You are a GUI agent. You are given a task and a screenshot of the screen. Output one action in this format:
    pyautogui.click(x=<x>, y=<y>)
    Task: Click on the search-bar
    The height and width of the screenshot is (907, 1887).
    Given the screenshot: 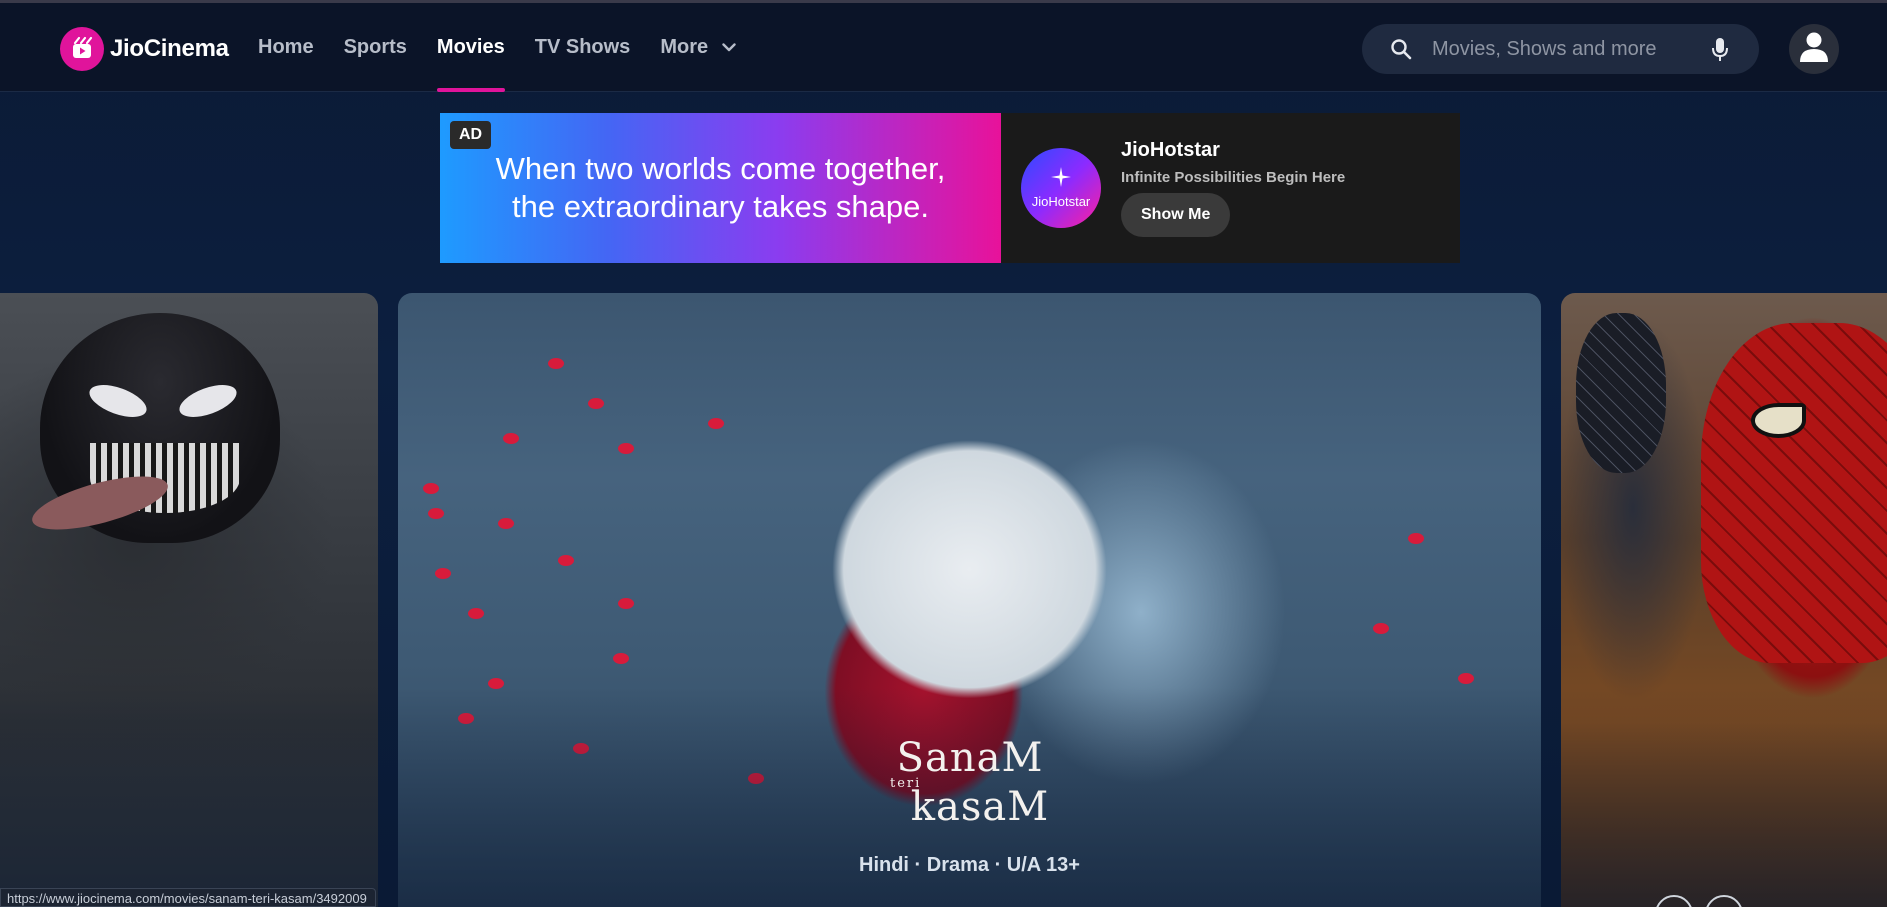 What is the action you would take?
    pyautogui.click(x=1560, y=49)
    